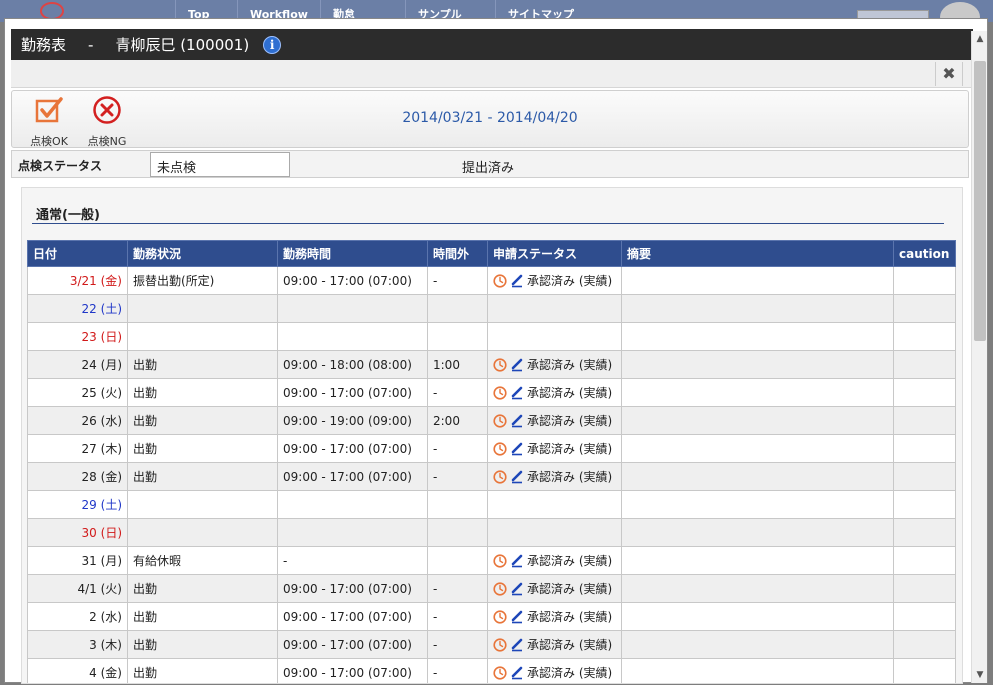 This screenshot has height=685, width=993. What do you see at coordinates (491, 644) in the screenshot?
I see `table-row: 3 (木) 出勤 09:00 - 17:00 (07:00) - 承認済み (実績)` at bounding box center [491, 644].